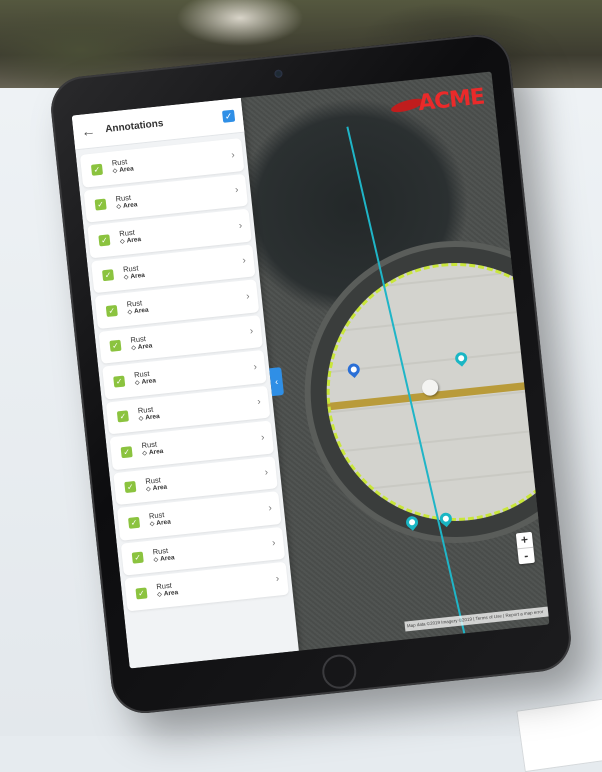  I want to click on select-all-checkbox: ✓, so click(229, 116).